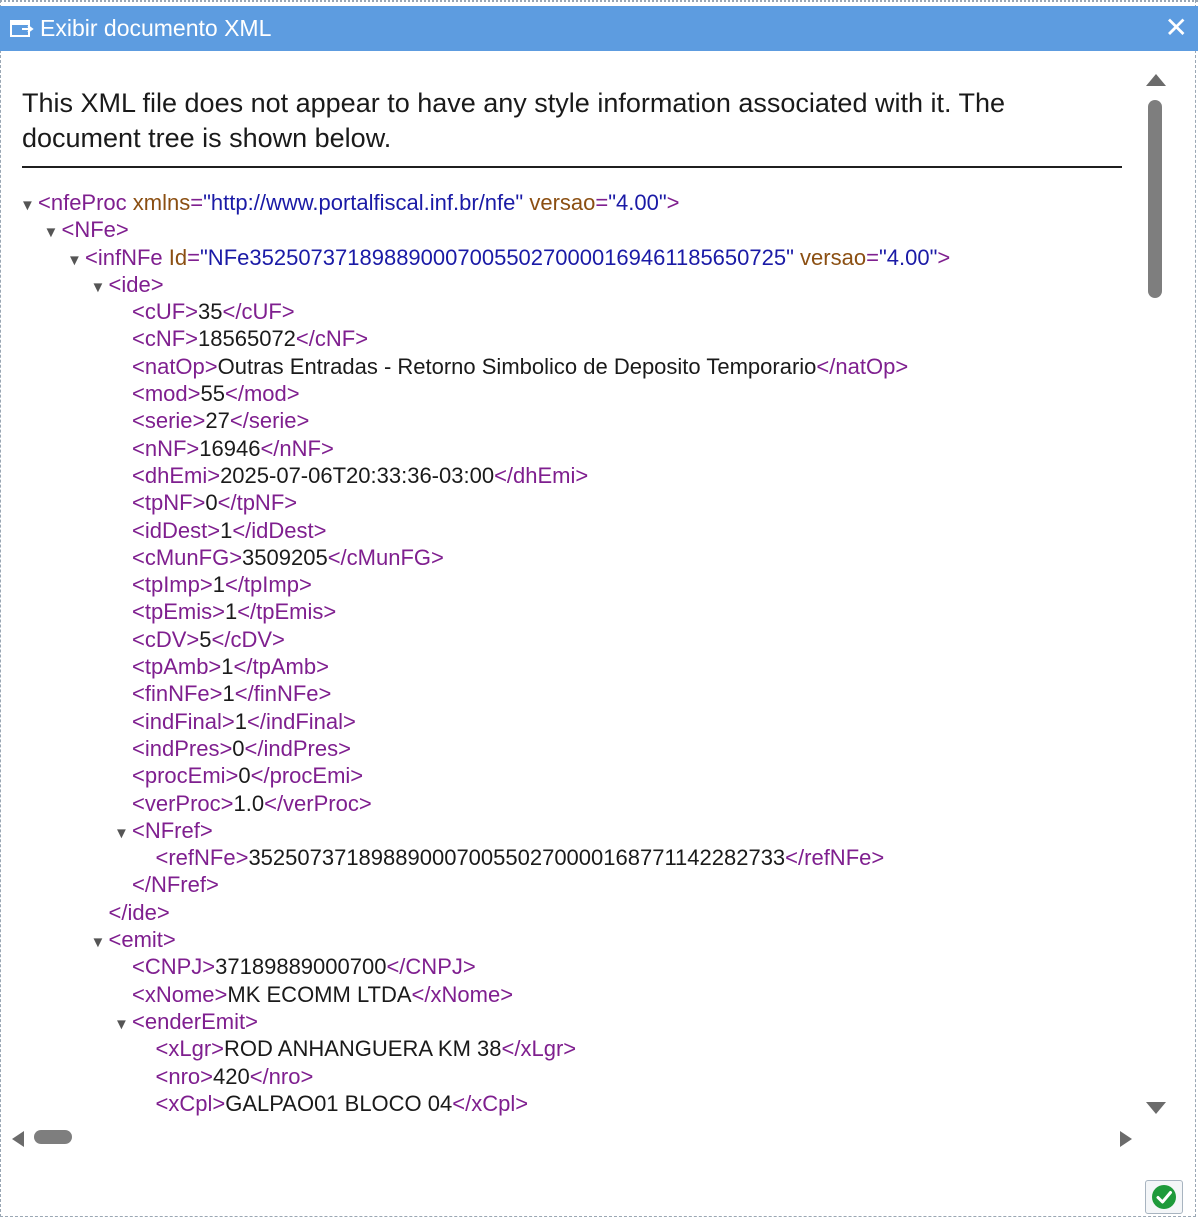 The height and width of the screenshot is (1219, 1198). What do you see at coordinates (183, 721) in the screenshot?
I see `xml-tag: <indFinal>` at bounding box center [183, 721].